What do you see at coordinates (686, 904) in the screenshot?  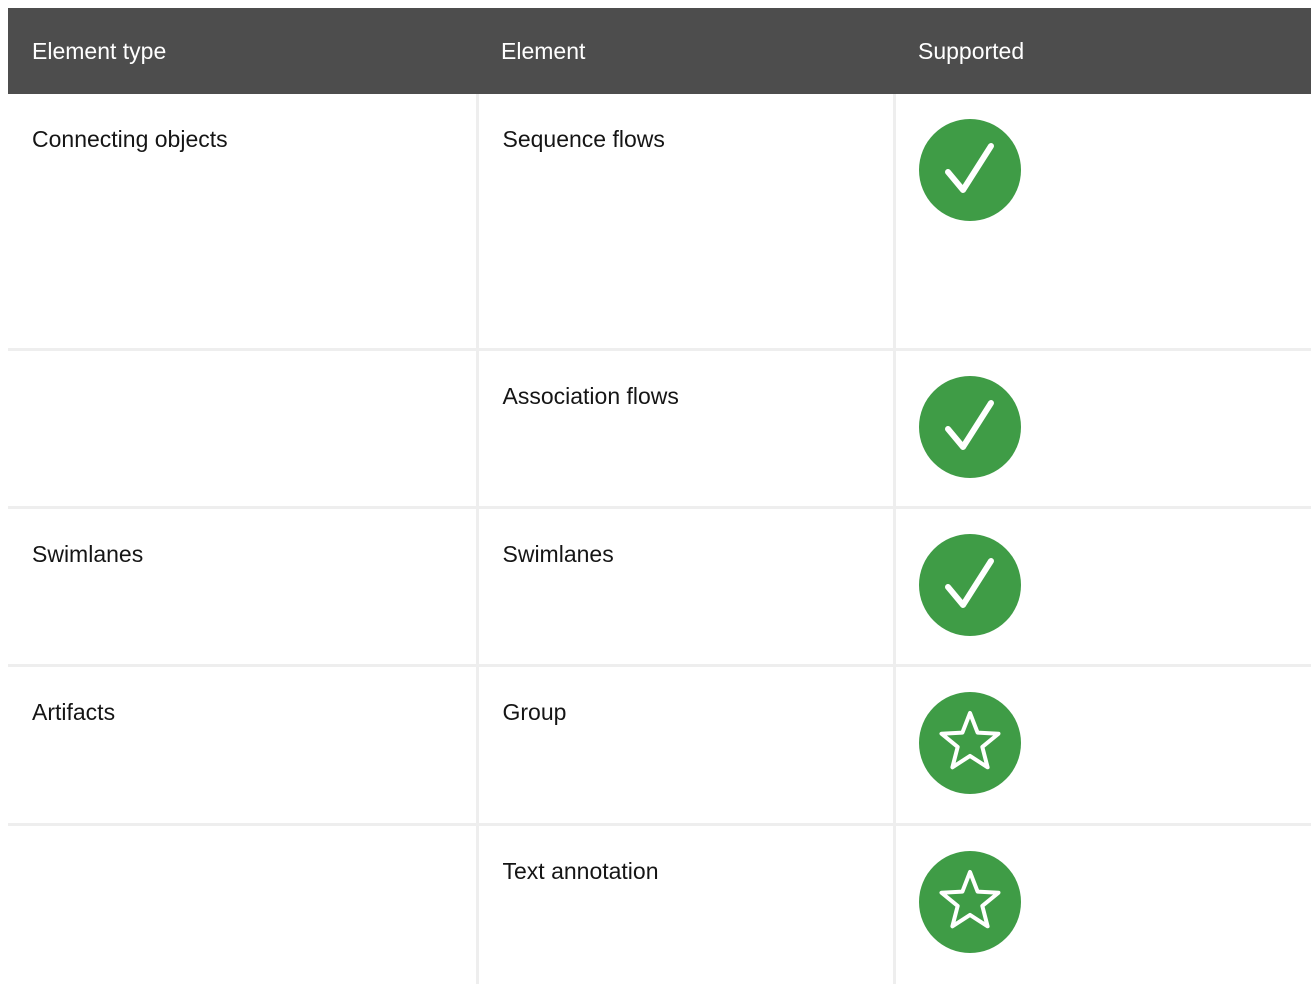 I see `cell-element: Text annotation` at bounding box center [686, 904].